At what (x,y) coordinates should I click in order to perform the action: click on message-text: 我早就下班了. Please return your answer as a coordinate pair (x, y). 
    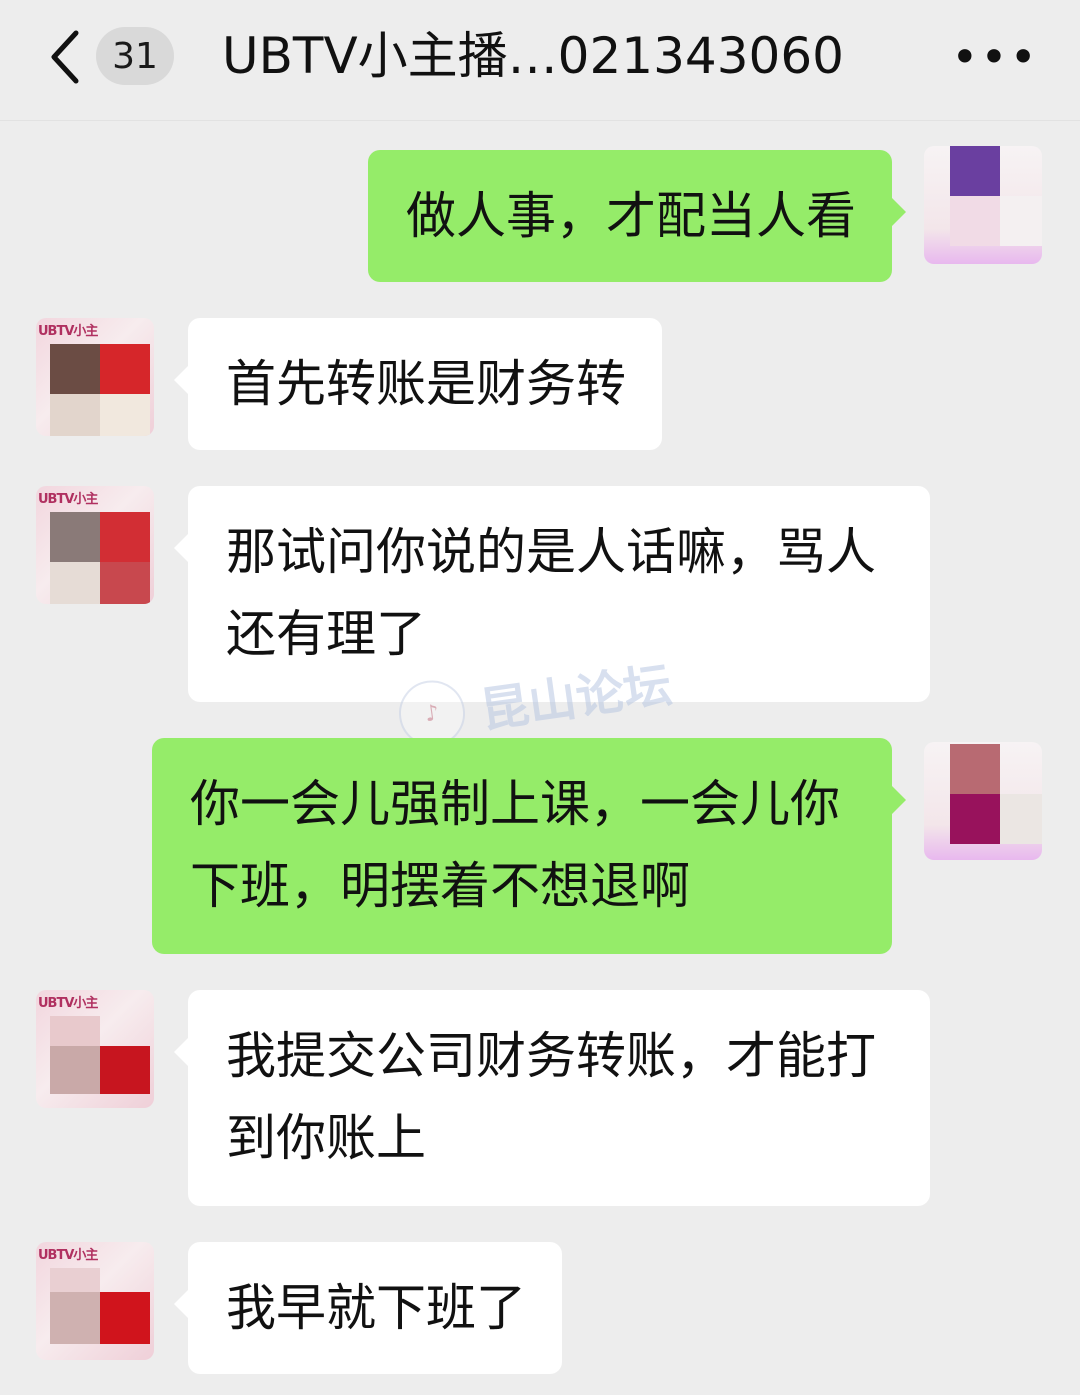
    Looking at the image, I should click on (376, 1308).